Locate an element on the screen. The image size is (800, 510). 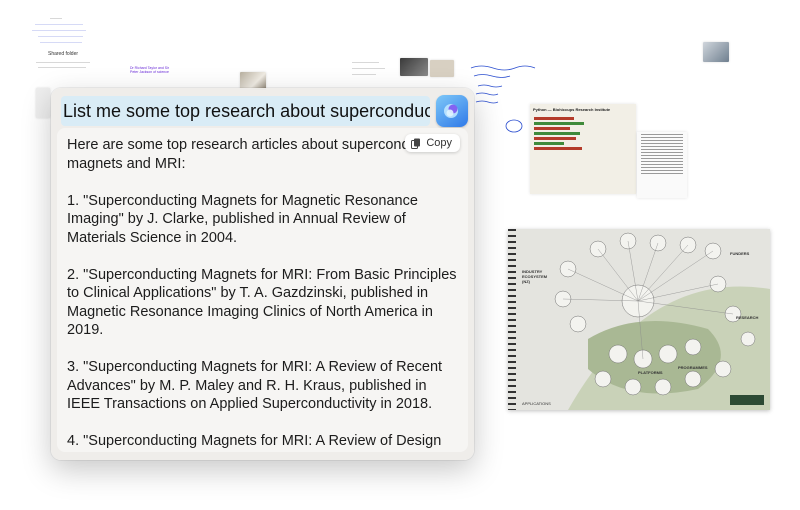
copy-icon is located at coordinates (416, 143).